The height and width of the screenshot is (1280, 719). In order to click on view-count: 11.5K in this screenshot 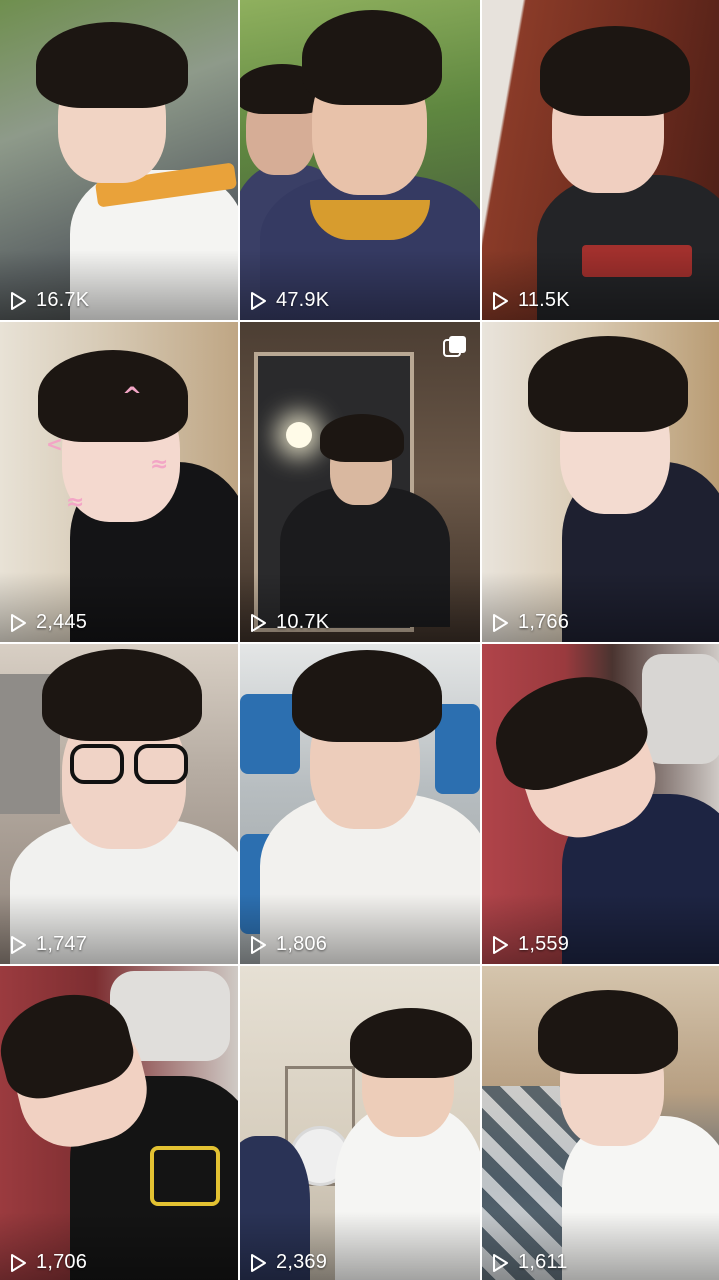, I will do `click(530, 300)`.